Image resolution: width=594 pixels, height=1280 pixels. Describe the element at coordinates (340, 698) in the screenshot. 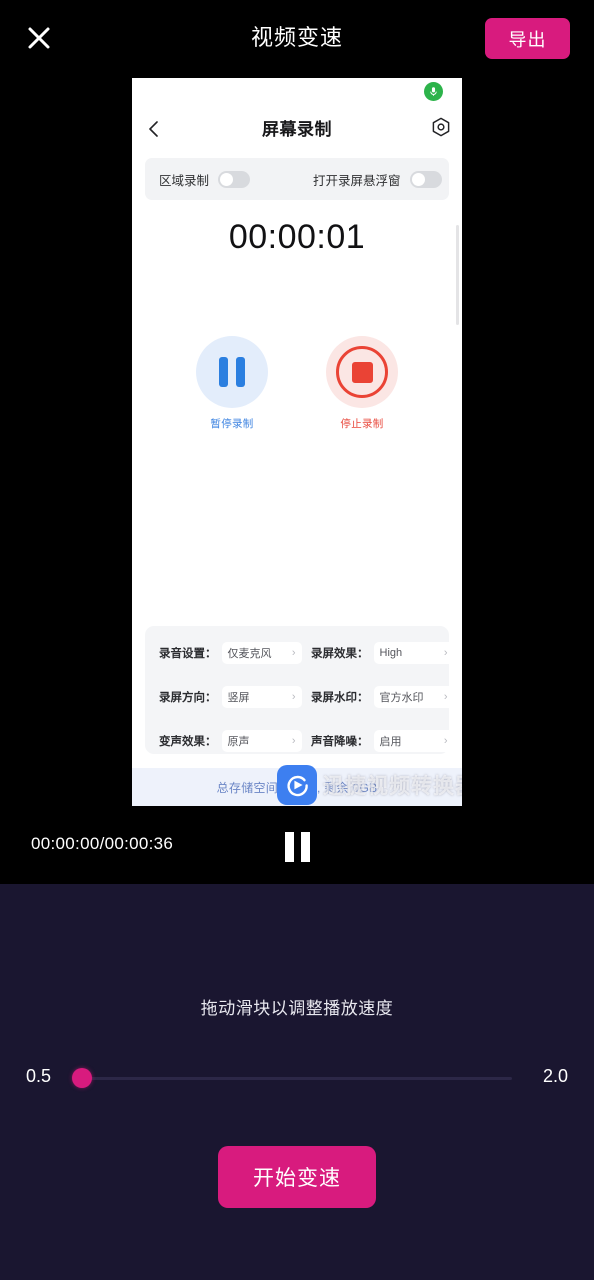

I see `setting-key: 录屏水印：` at that location.